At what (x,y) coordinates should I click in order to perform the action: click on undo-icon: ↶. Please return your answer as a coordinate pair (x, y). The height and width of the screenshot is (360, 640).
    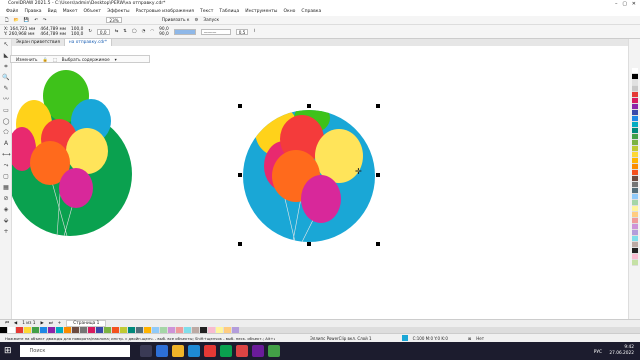
    Looking at the image, I should click on (36, 20).